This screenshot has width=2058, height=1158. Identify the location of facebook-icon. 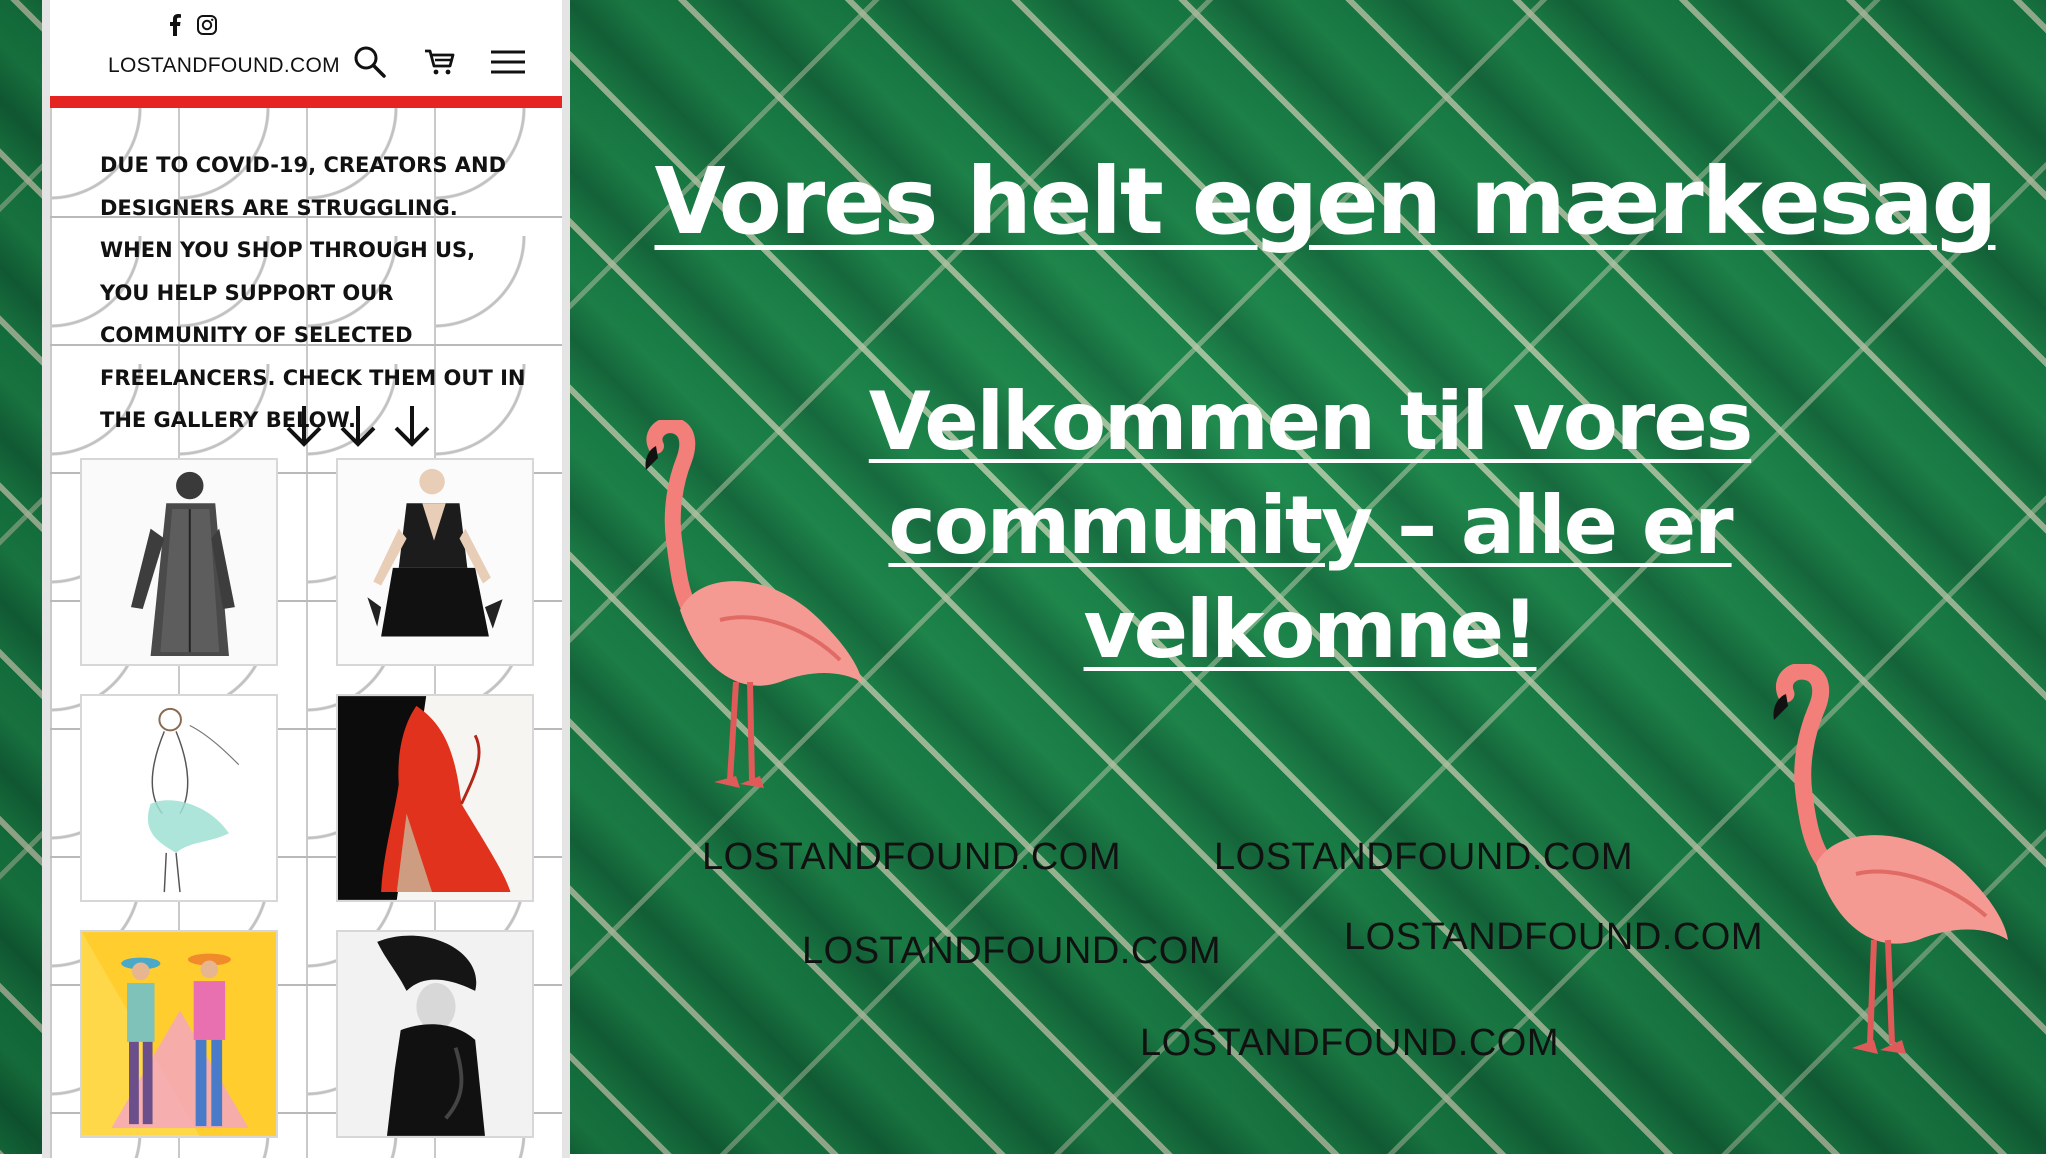
(175, 25).